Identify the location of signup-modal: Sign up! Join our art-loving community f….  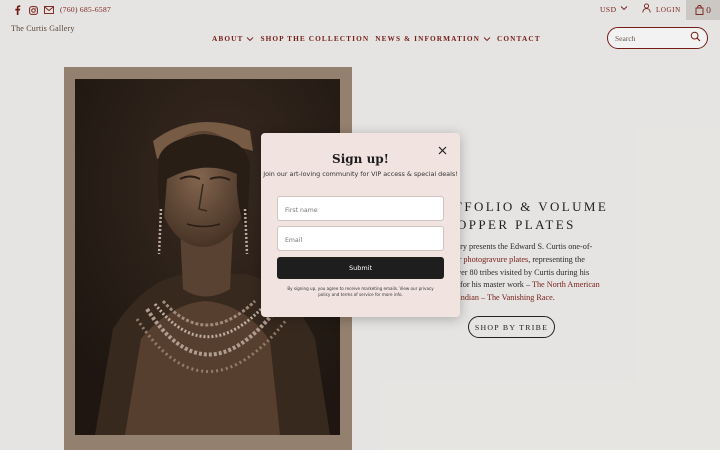
(360, 225).